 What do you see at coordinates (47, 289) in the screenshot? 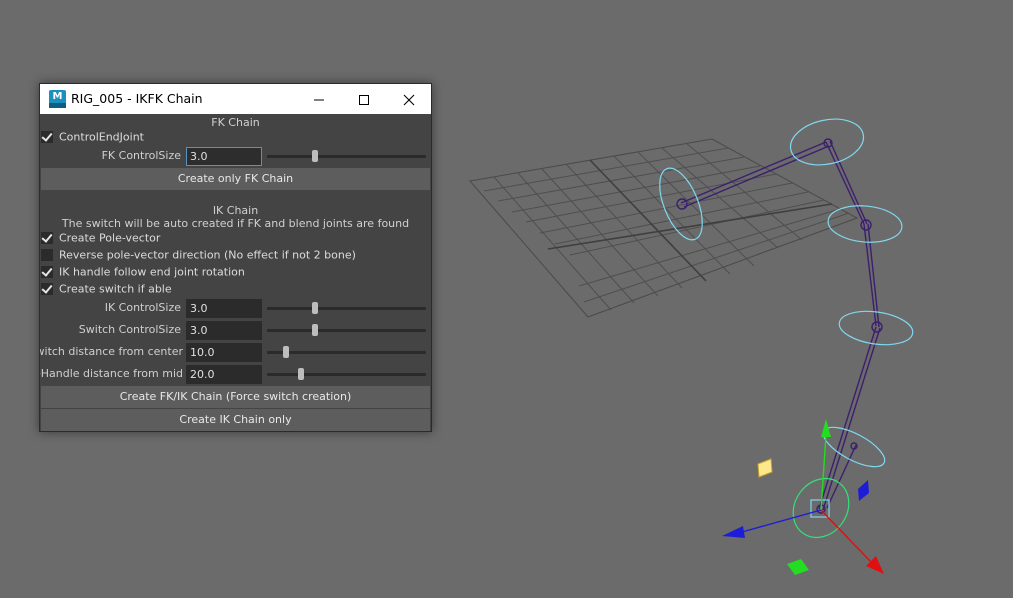
I see `create-switch-checkbox` at bounding box center [47, 289].